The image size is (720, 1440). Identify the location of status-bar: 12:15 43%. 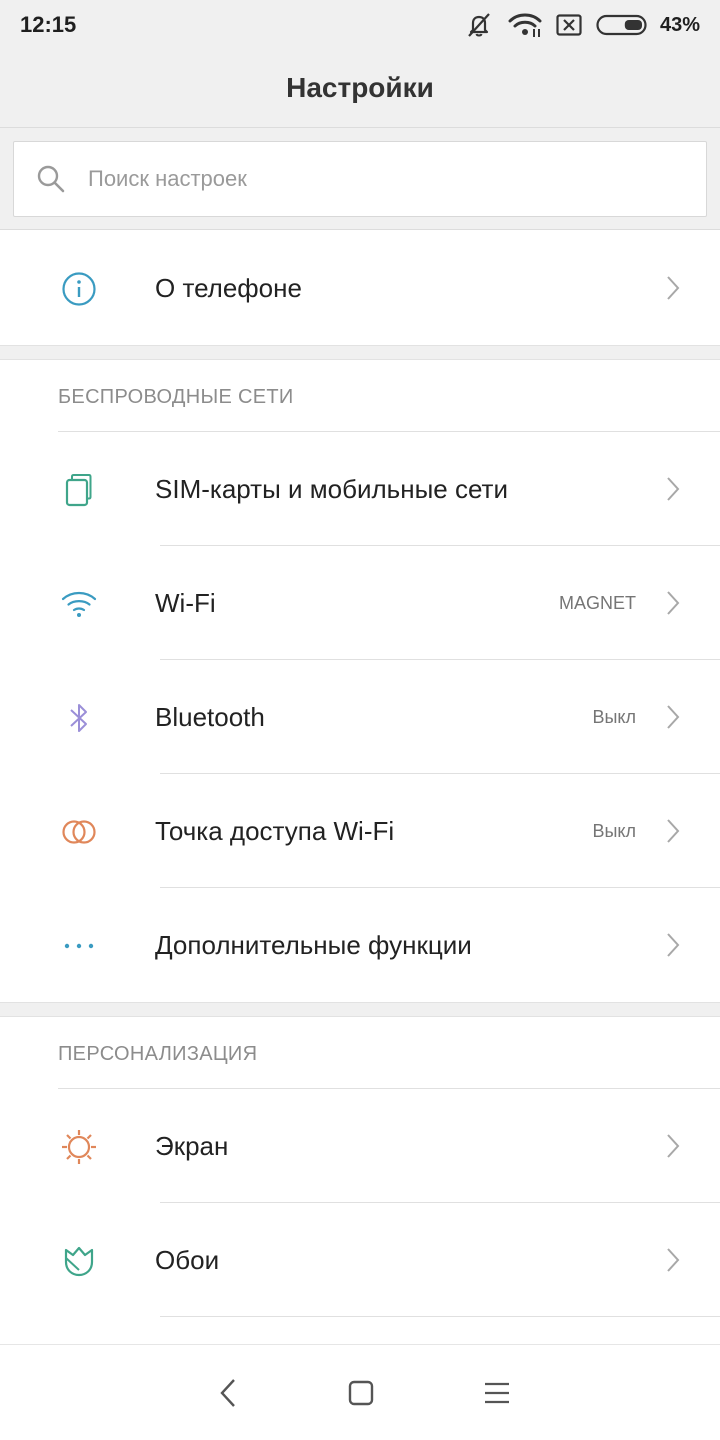
(360, 25).